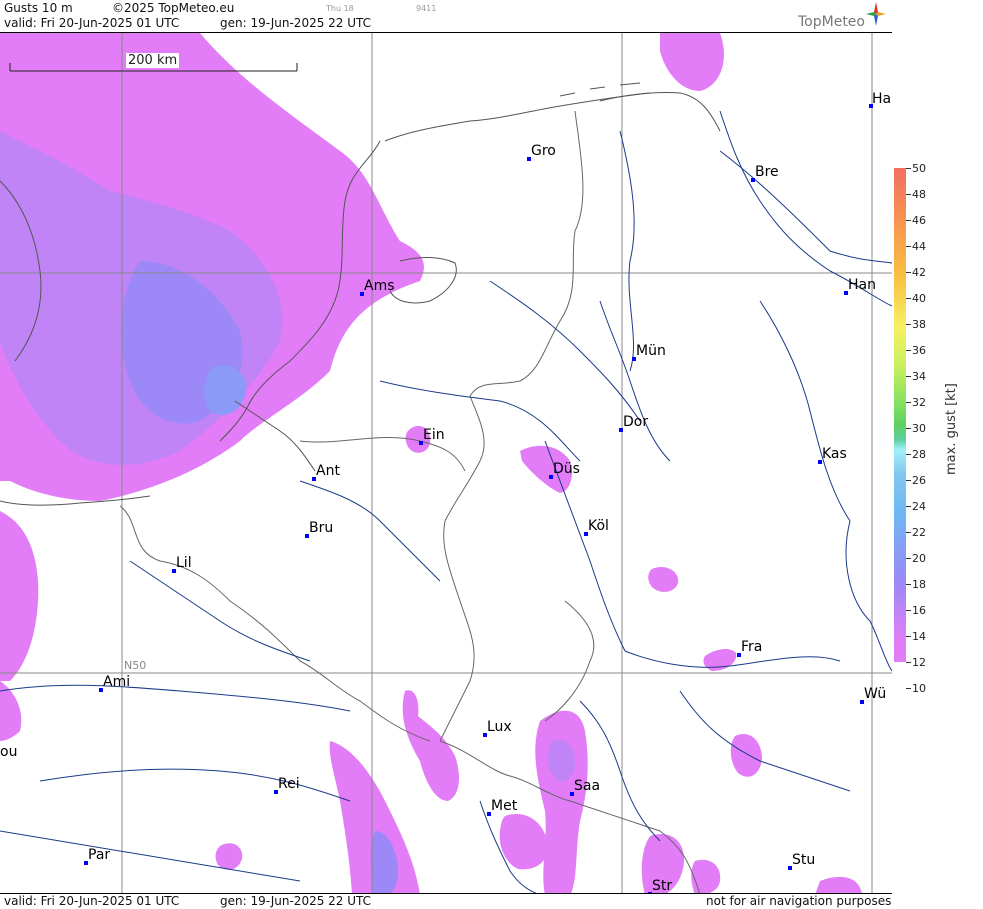 This screenshot has height=909, width=983. I want to click on city-label: Rei, so click(289, 784).